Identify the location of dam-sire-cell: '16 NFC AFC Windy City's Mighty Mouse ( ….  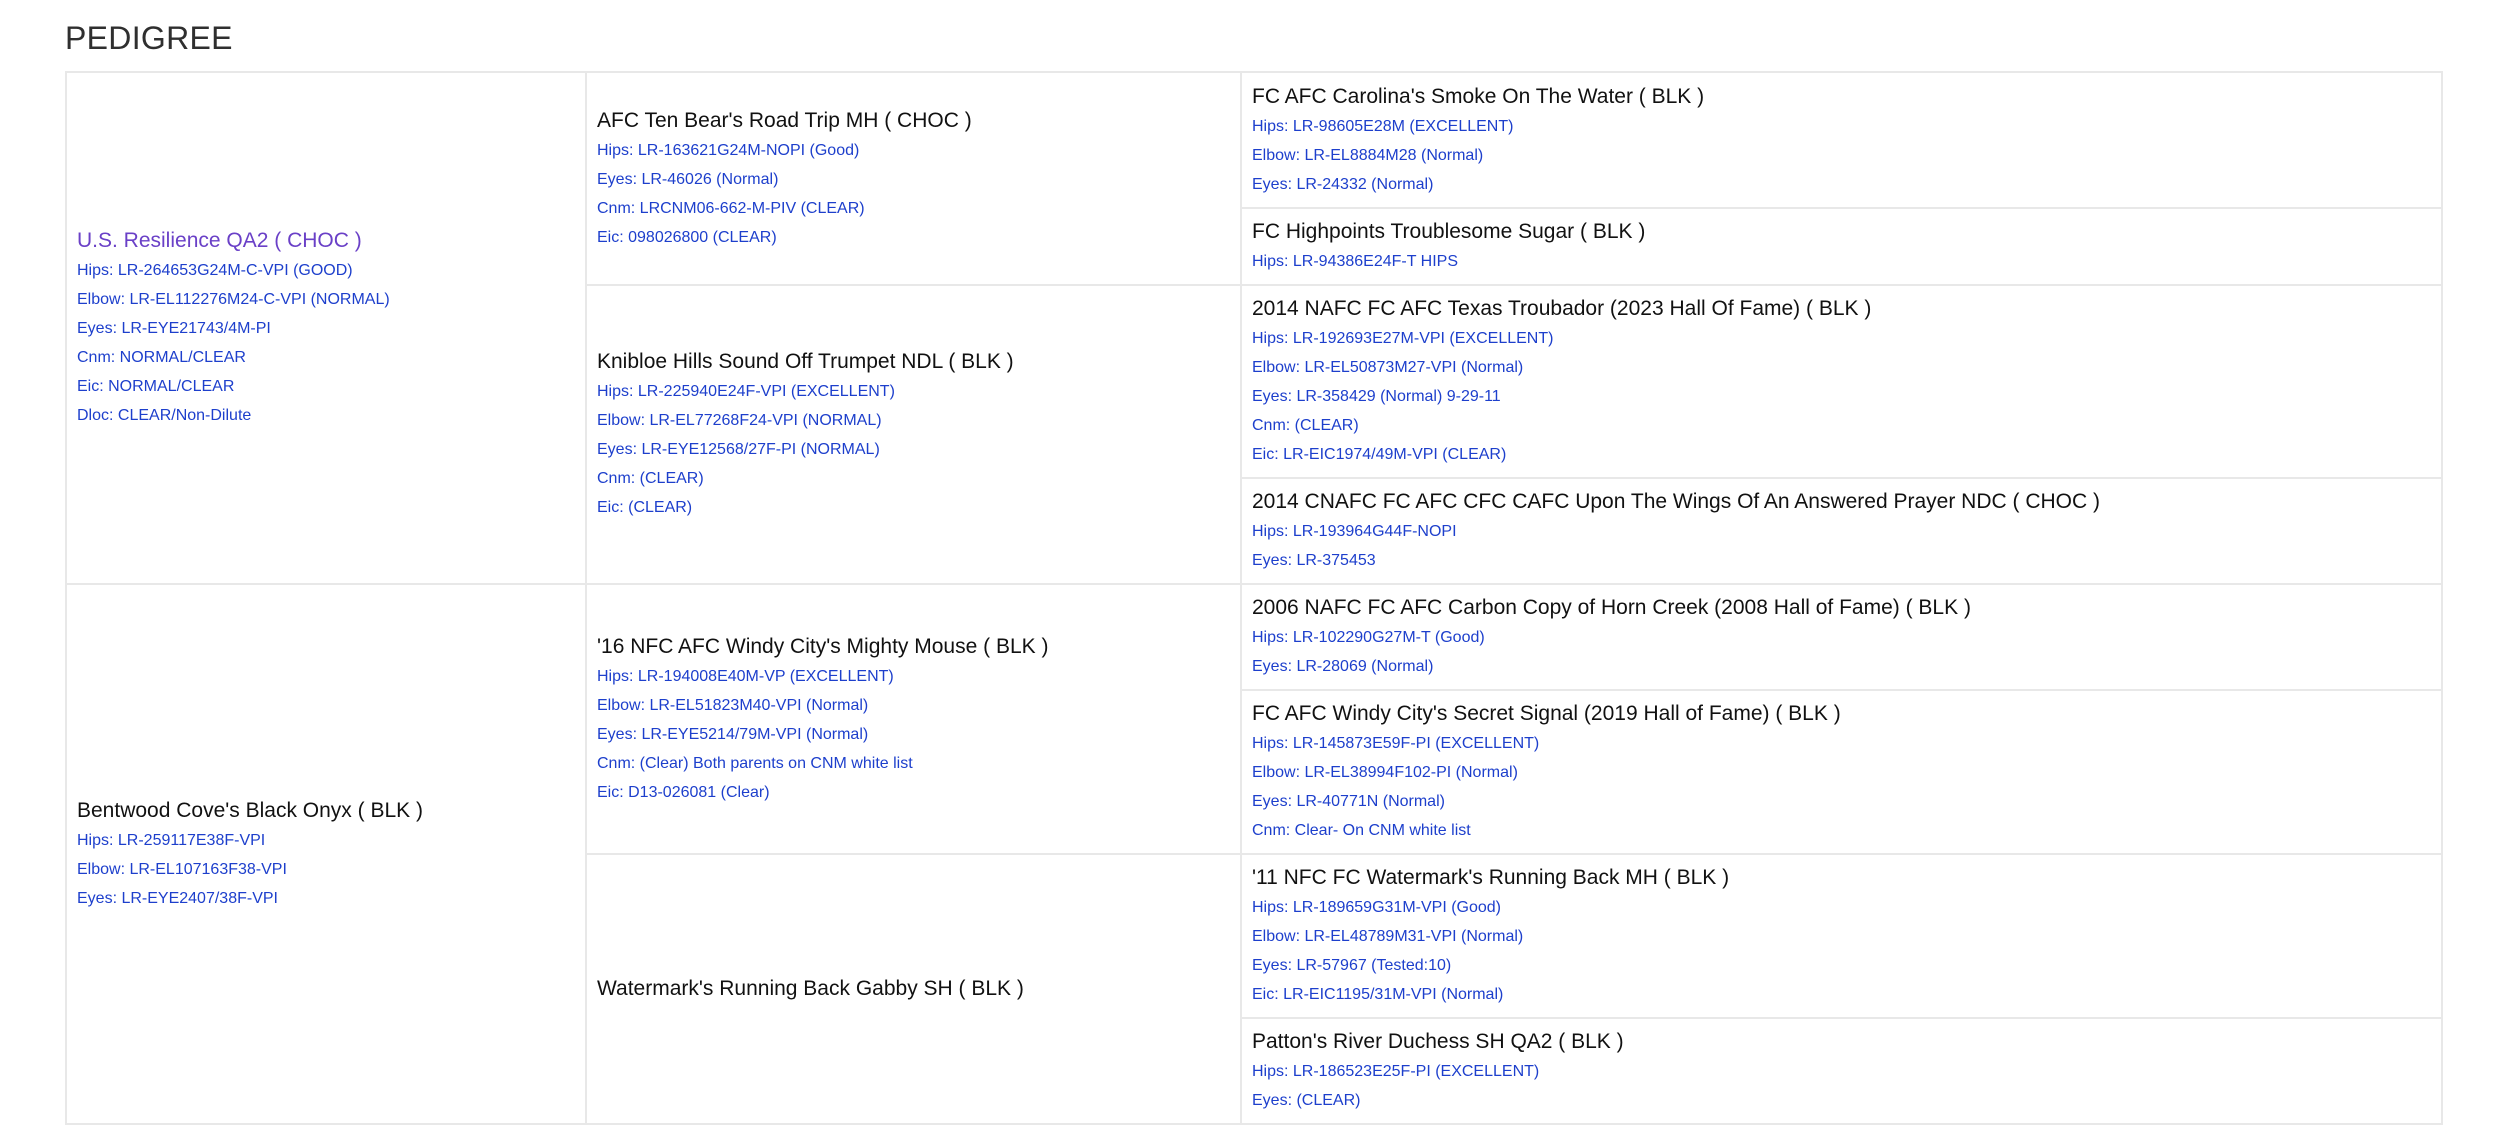
(913, 719).